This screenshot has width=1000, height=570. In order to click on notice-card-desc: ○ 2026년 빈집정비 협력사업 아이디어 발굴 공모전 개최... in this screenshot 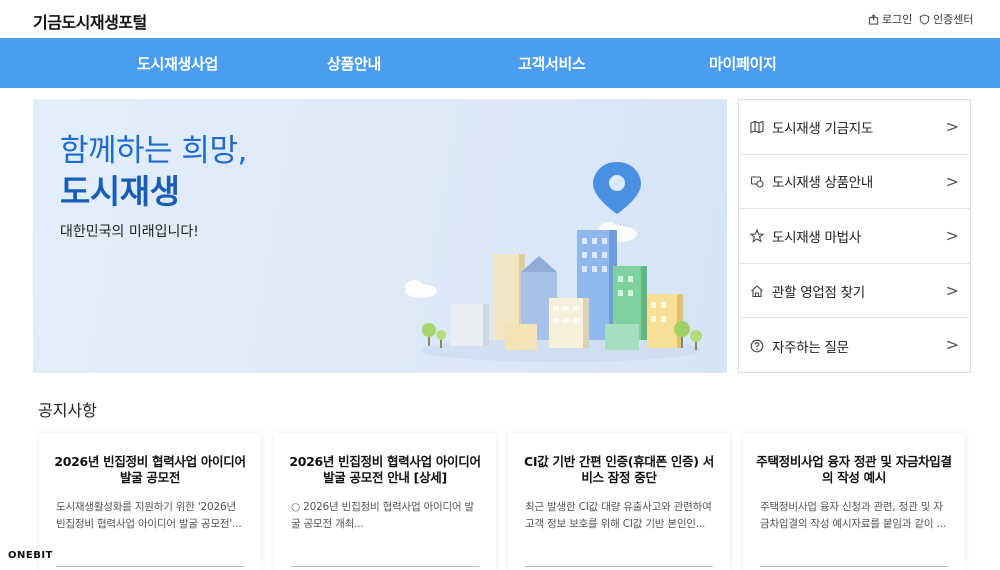, I will do `click(383, 515)`.